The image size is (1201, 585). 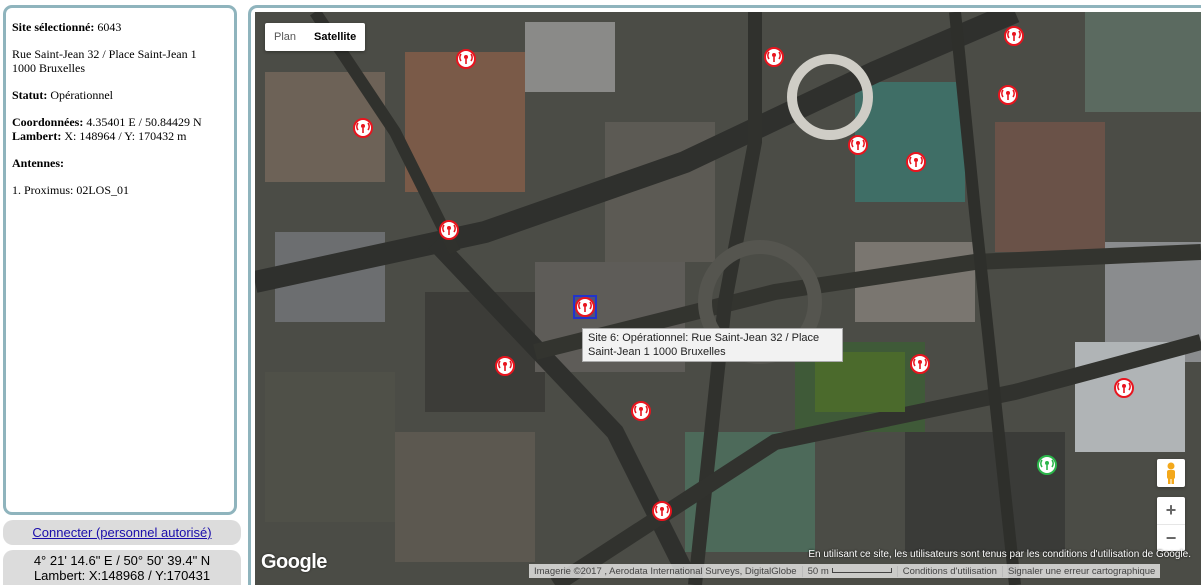 What do you see at coordinates (144, 122) in the screenshot?
I see `coords-value: 4.35401 E / 50.84429 N` at bounding box center [144, 122].